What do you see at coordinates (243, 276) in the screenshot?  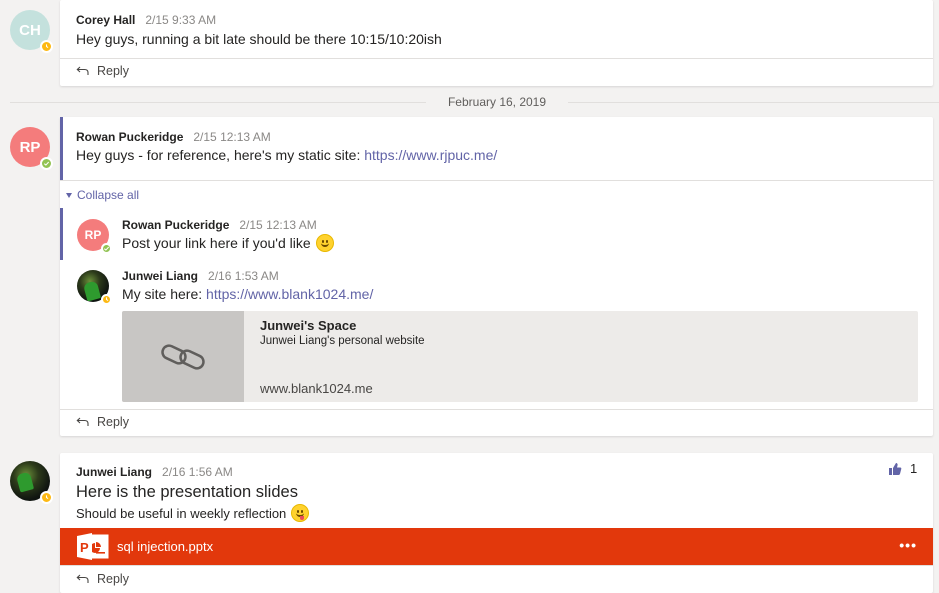 I see `timestamp: 2/16 1:53 AM` at bounding box center [243, 276].